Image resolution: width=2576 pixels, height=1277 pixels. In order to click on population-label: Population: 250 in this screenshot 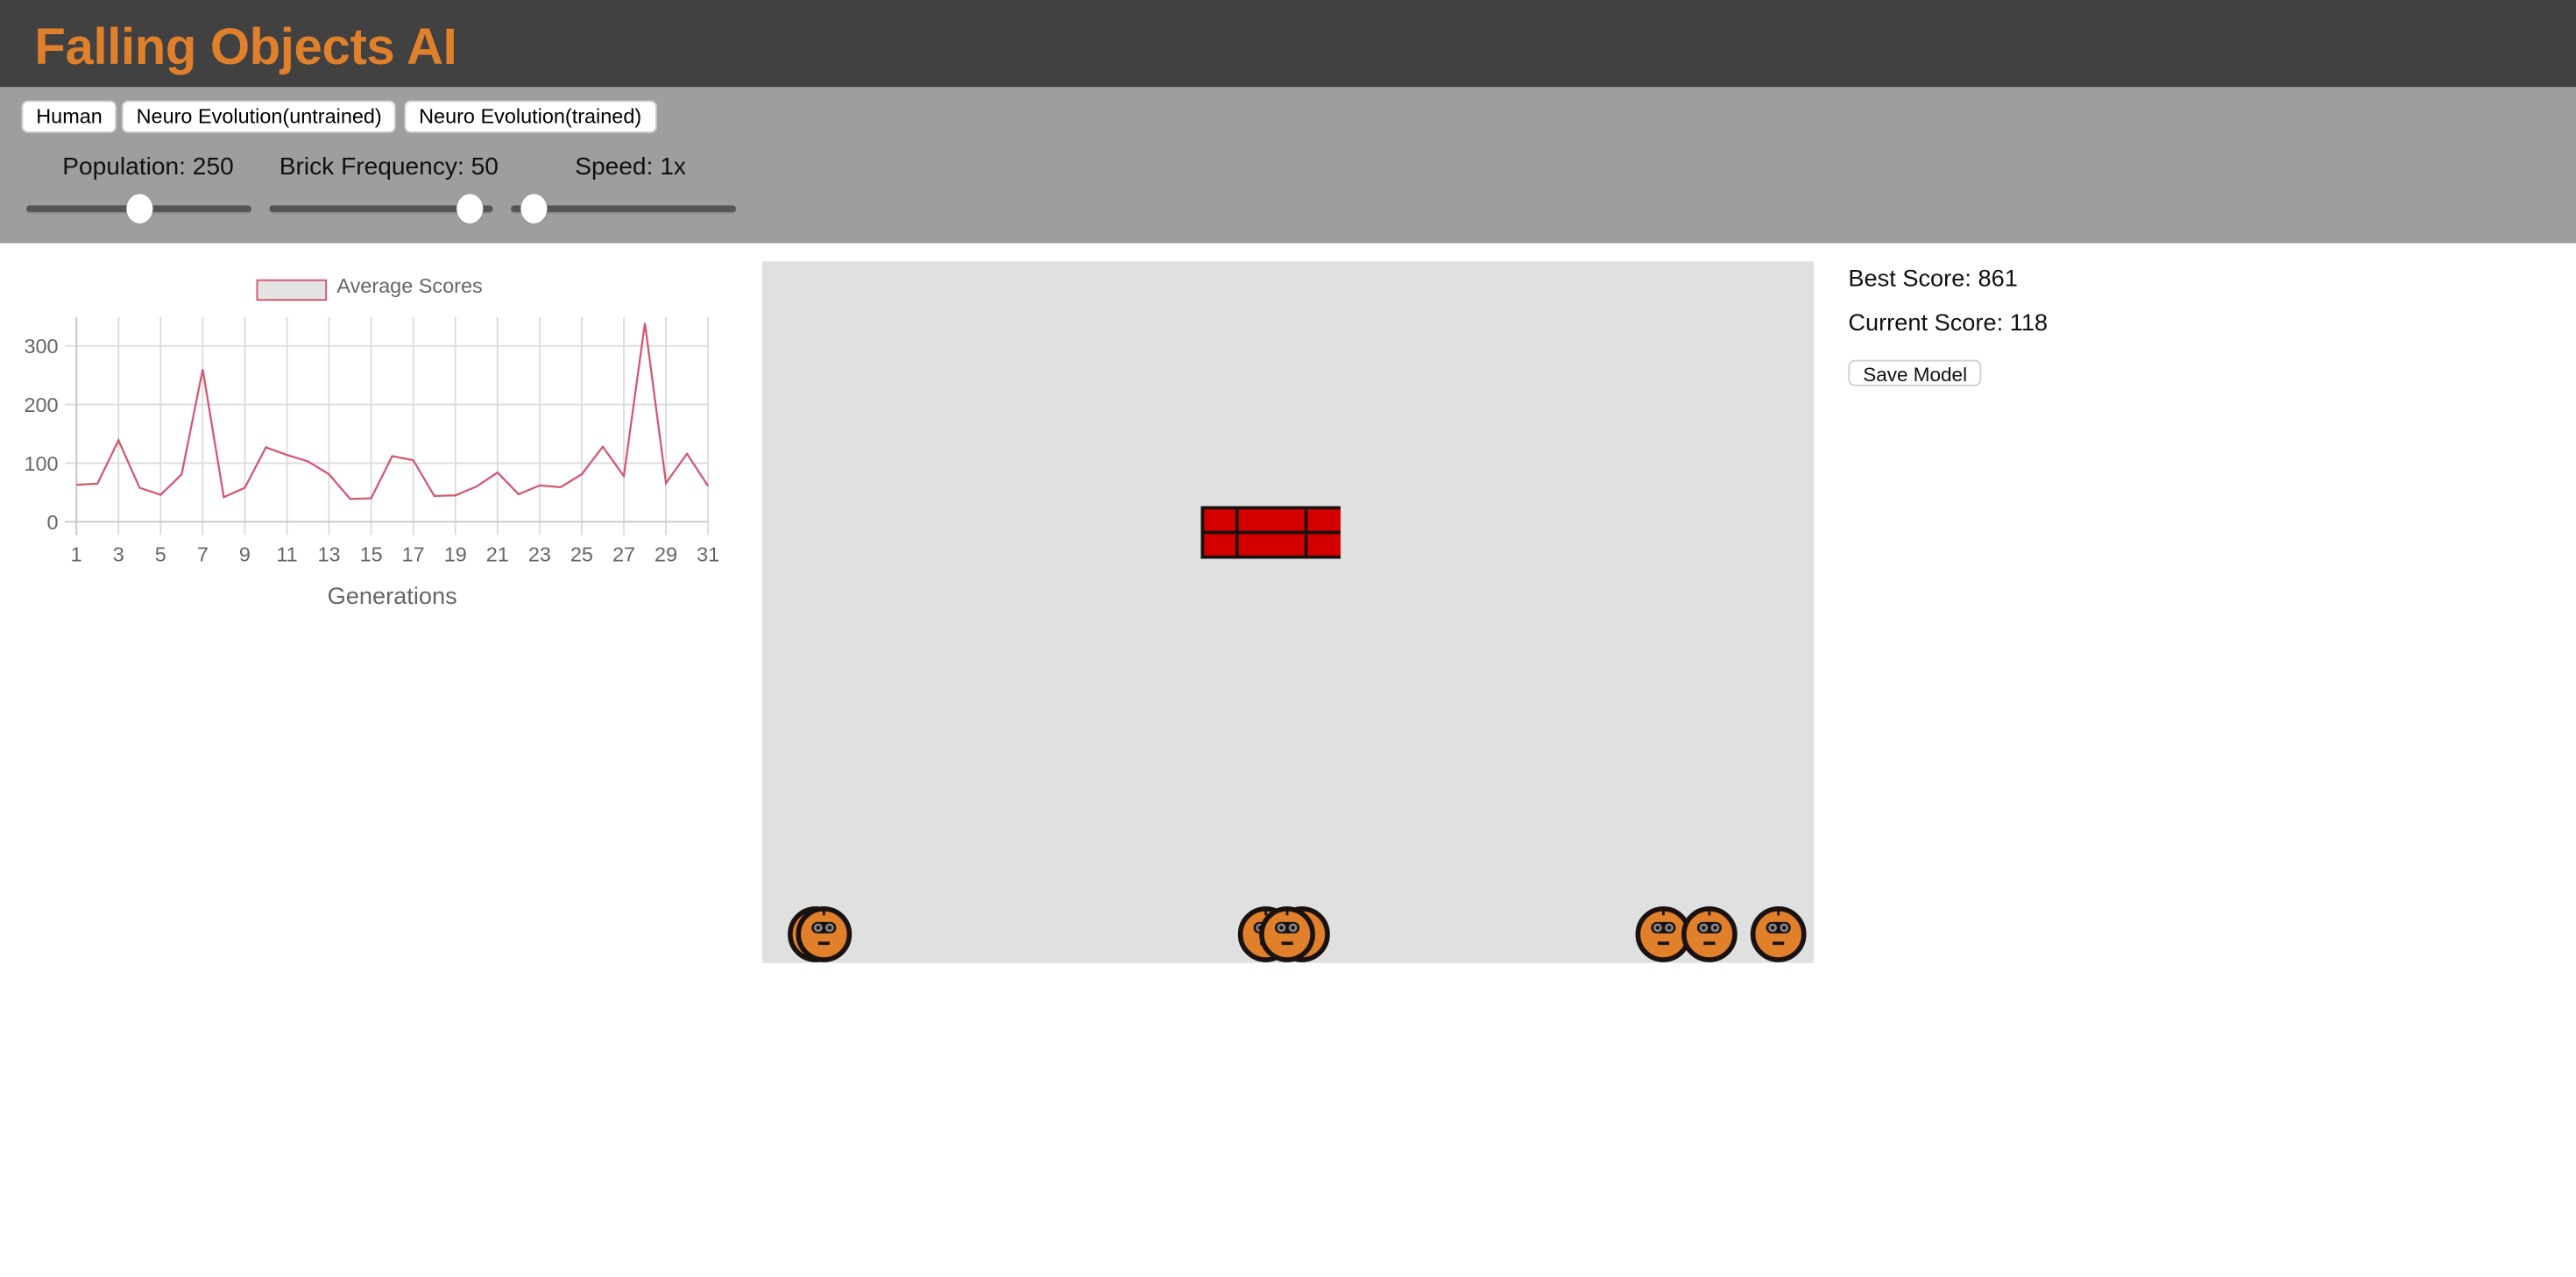, I will do `click(147, 167)`.